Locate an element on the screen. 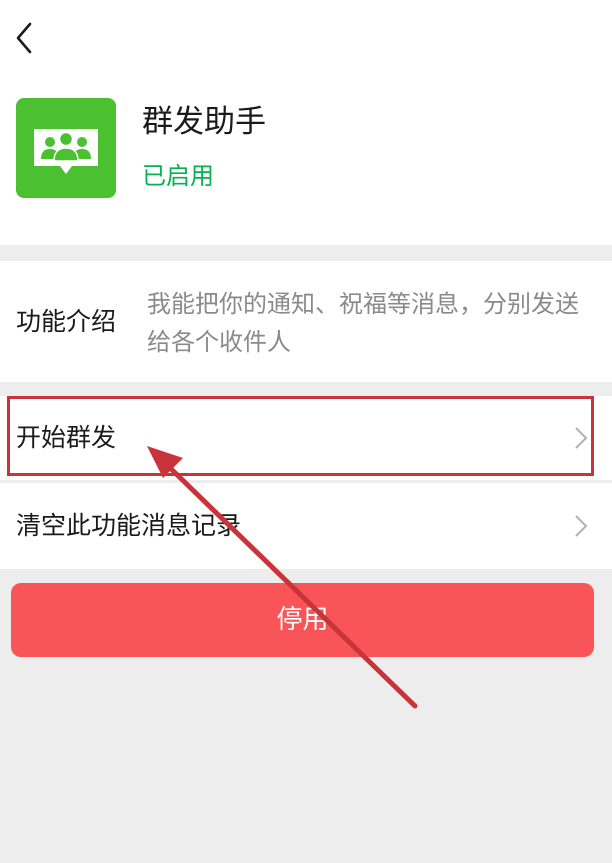 Image resolution: width=612 pixels, height=863 pixels. app-status: 已启用 is located at coordinates (178, 176).